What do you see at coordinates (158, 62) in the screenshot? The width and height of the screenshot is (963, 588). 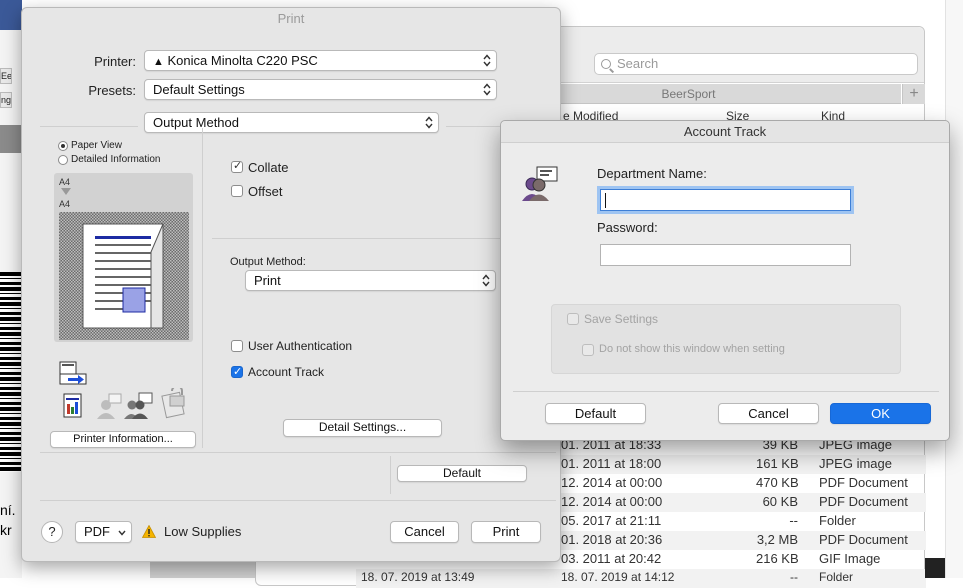 I see `warning-icon: ▲` at bounding box center [158, 62].